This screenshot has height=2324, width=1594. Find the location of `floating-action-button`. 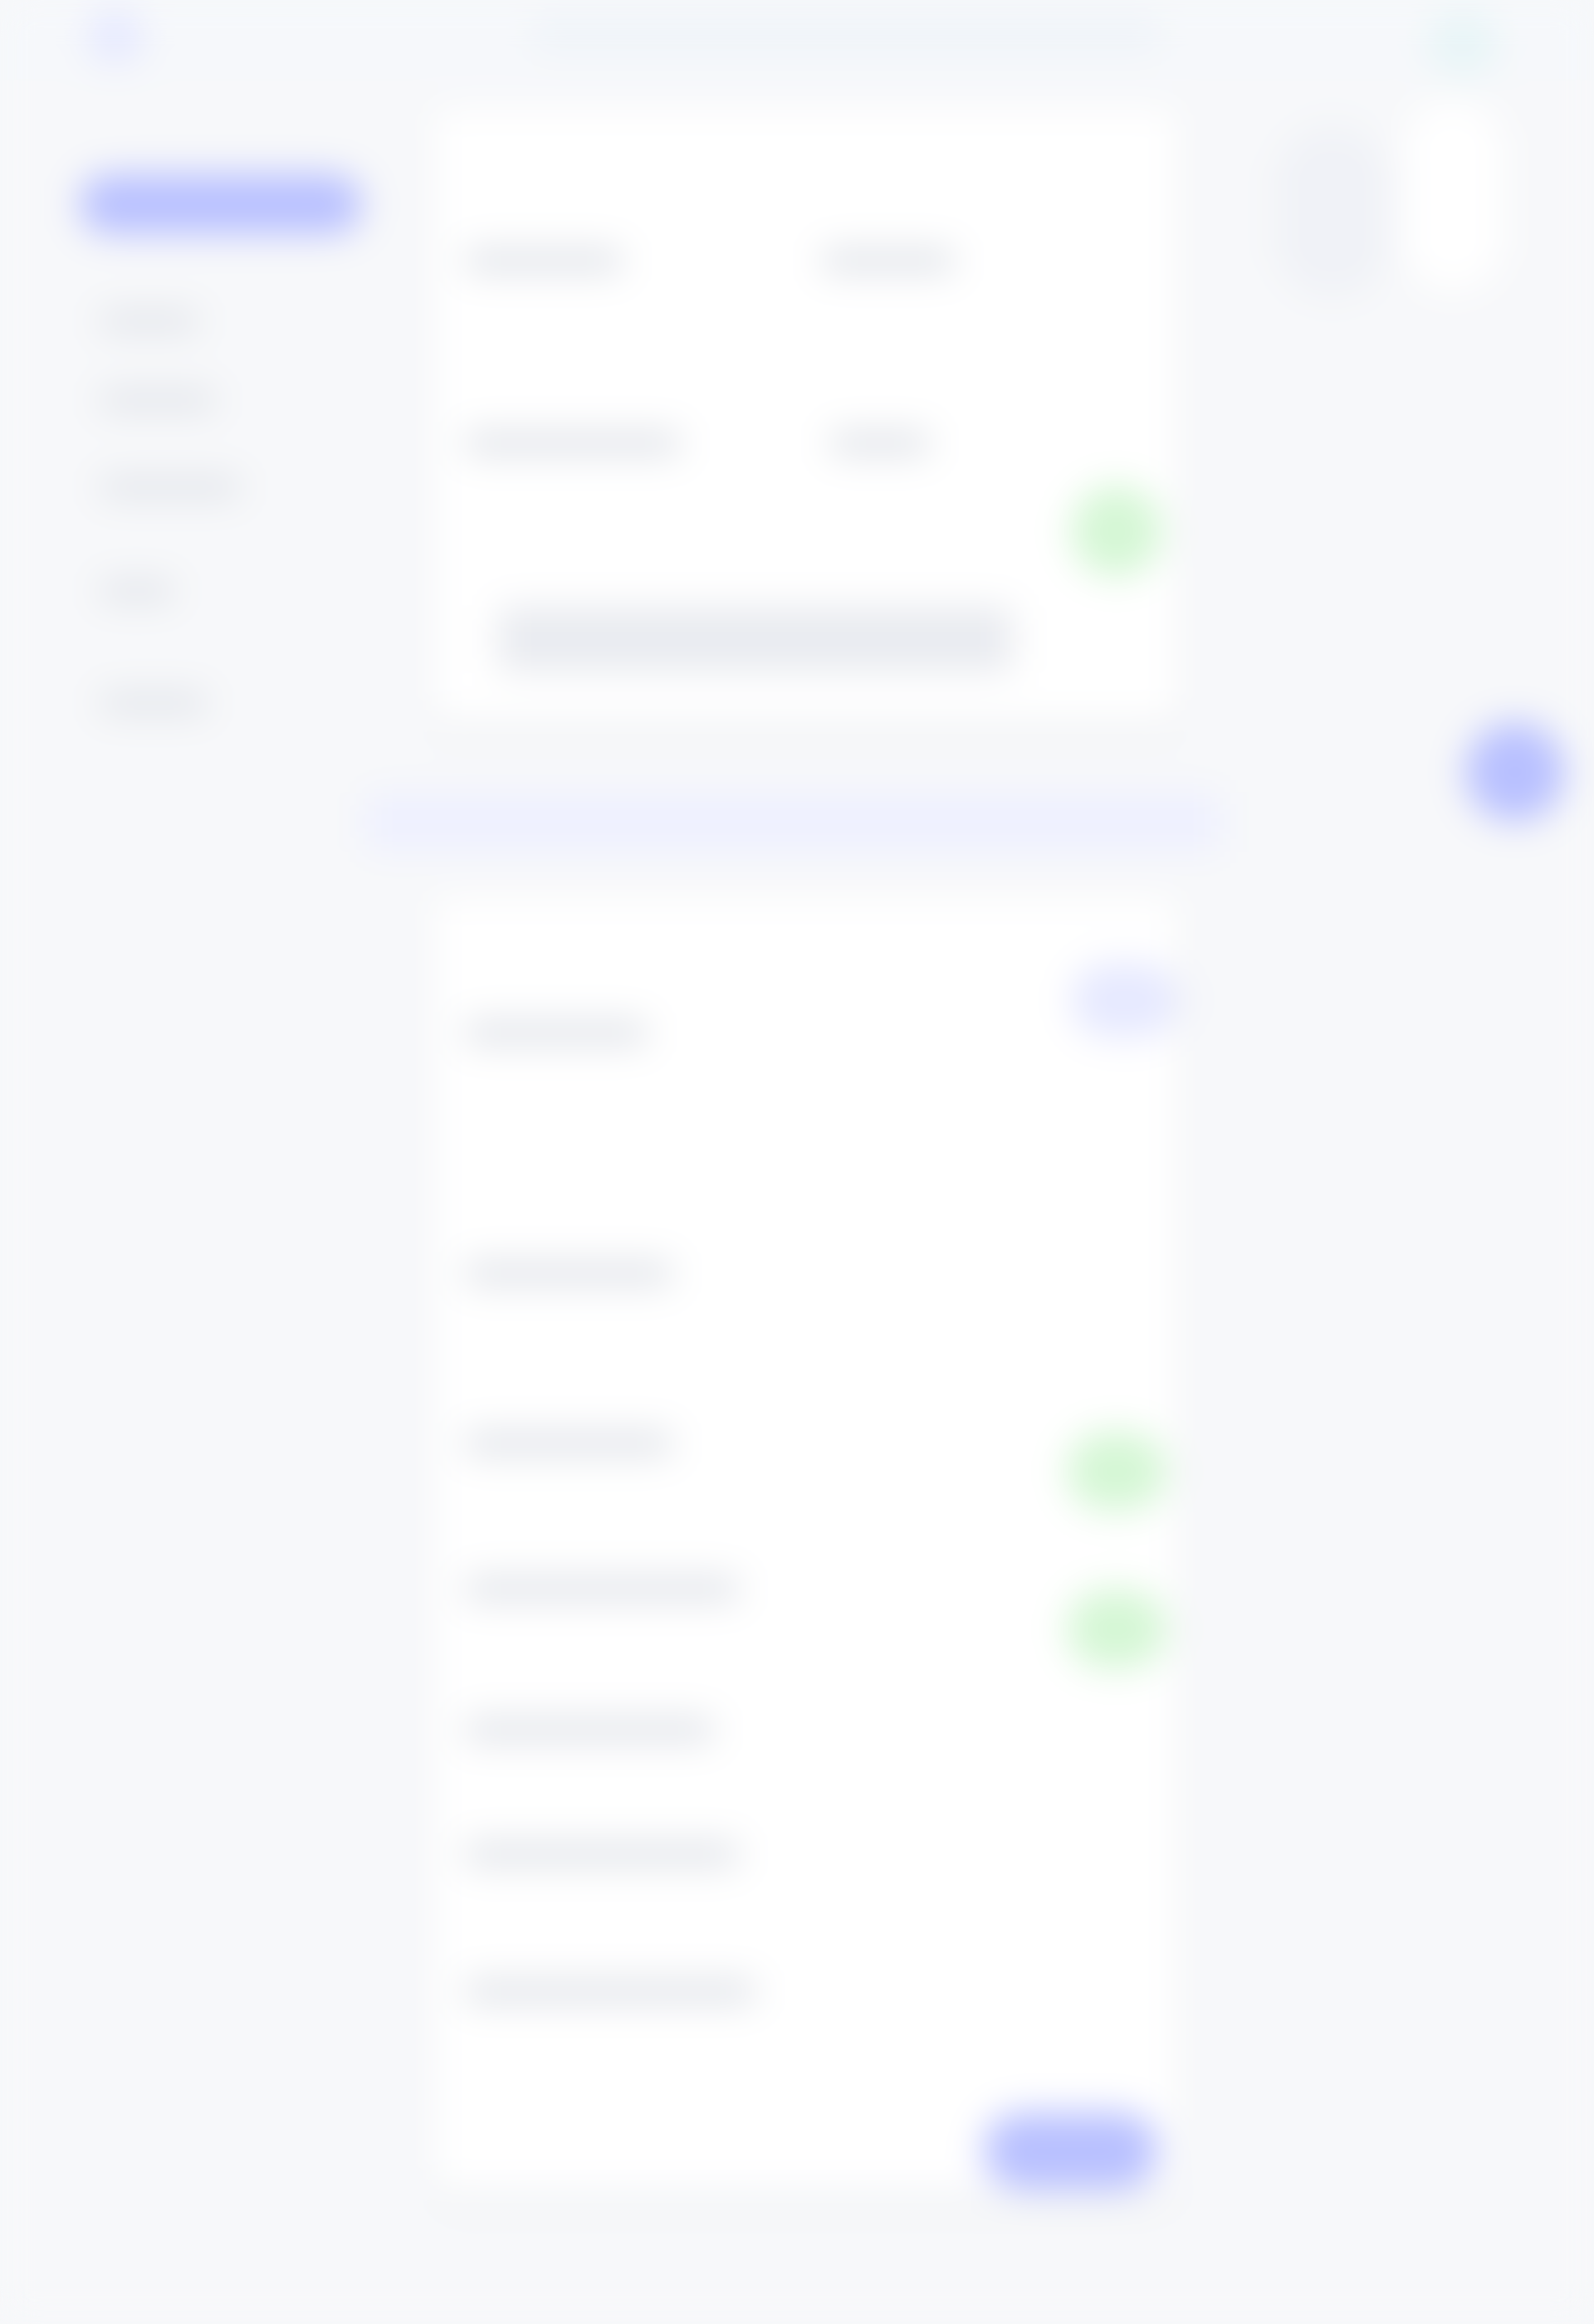

floating-action-button is located at coordinates (1515, 772).